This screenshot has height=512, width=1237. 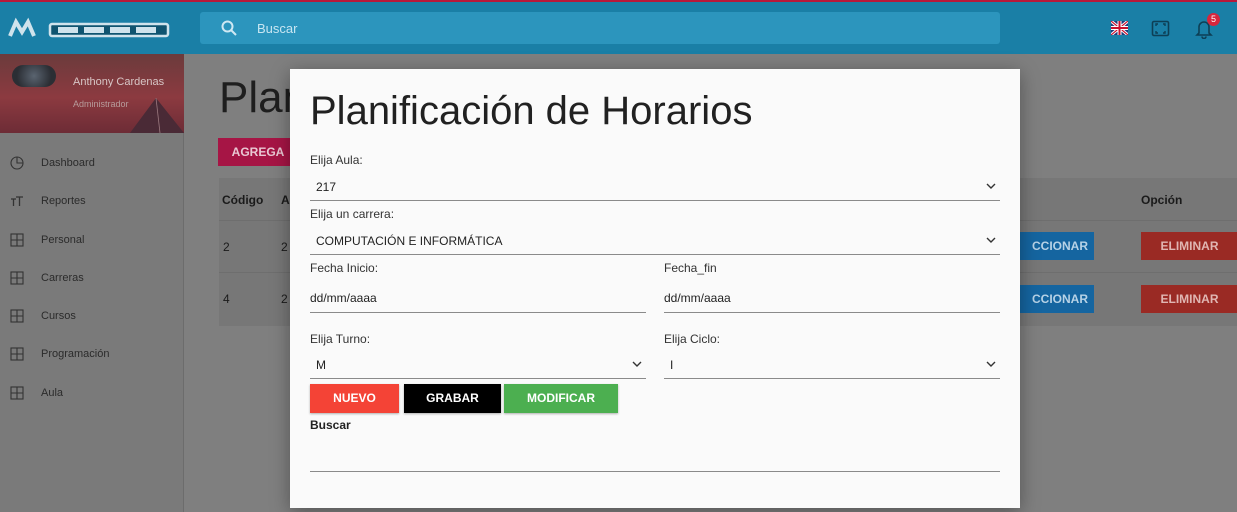 I want to click on mountain-decoration, so click(x=157, y=115).